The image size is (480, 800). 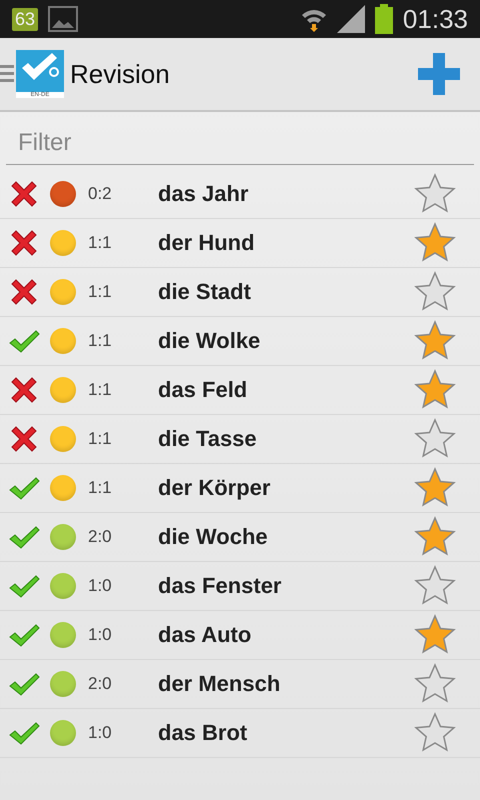 What do you see at coordinates (203, 390) in the screenshot?
I see `word: das Feld` at bounding box center [203, 390].